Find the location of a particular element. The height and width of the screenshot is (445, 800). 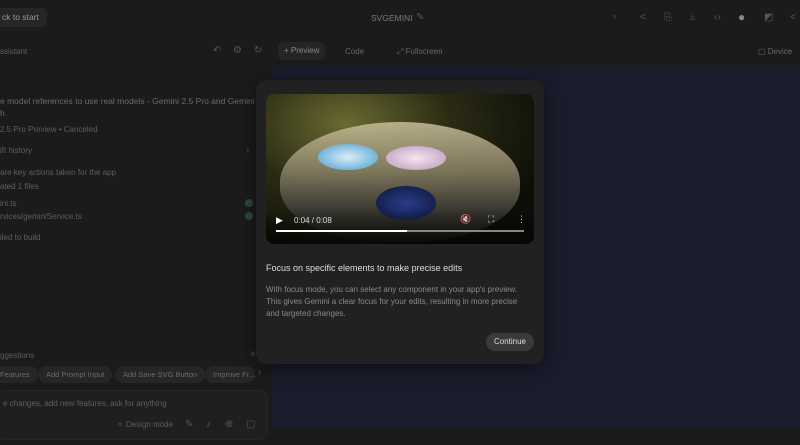

video-progress-bar is located at coordinates (400, 231).